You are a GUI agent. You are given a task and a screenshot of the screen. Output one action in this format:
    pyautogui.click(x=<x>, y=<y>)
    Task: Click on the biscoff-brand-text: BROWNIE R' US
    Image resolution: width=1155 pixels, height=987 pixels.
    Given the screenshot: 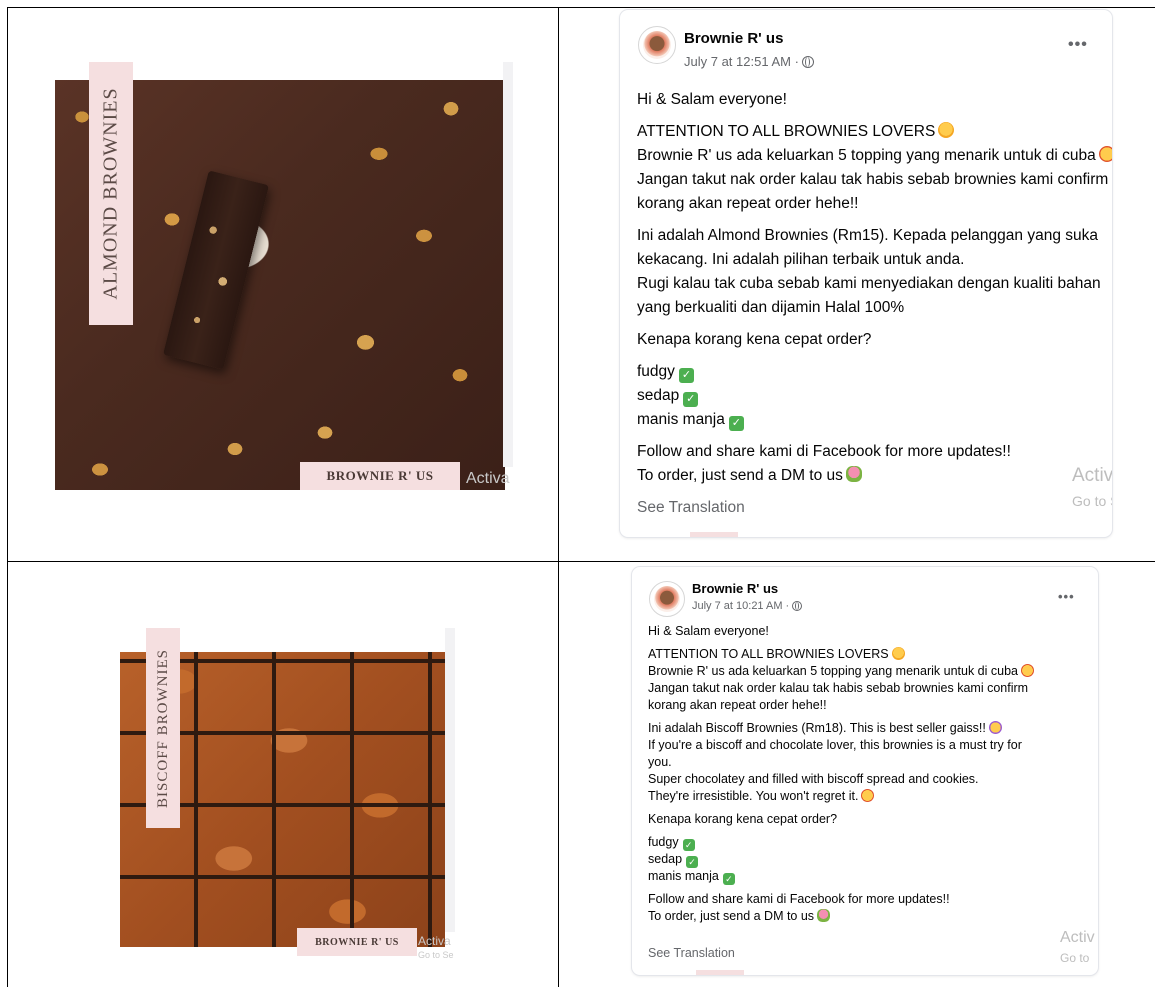 What is the action you would take?
    pyautogui.click(x=357, y=942)
    